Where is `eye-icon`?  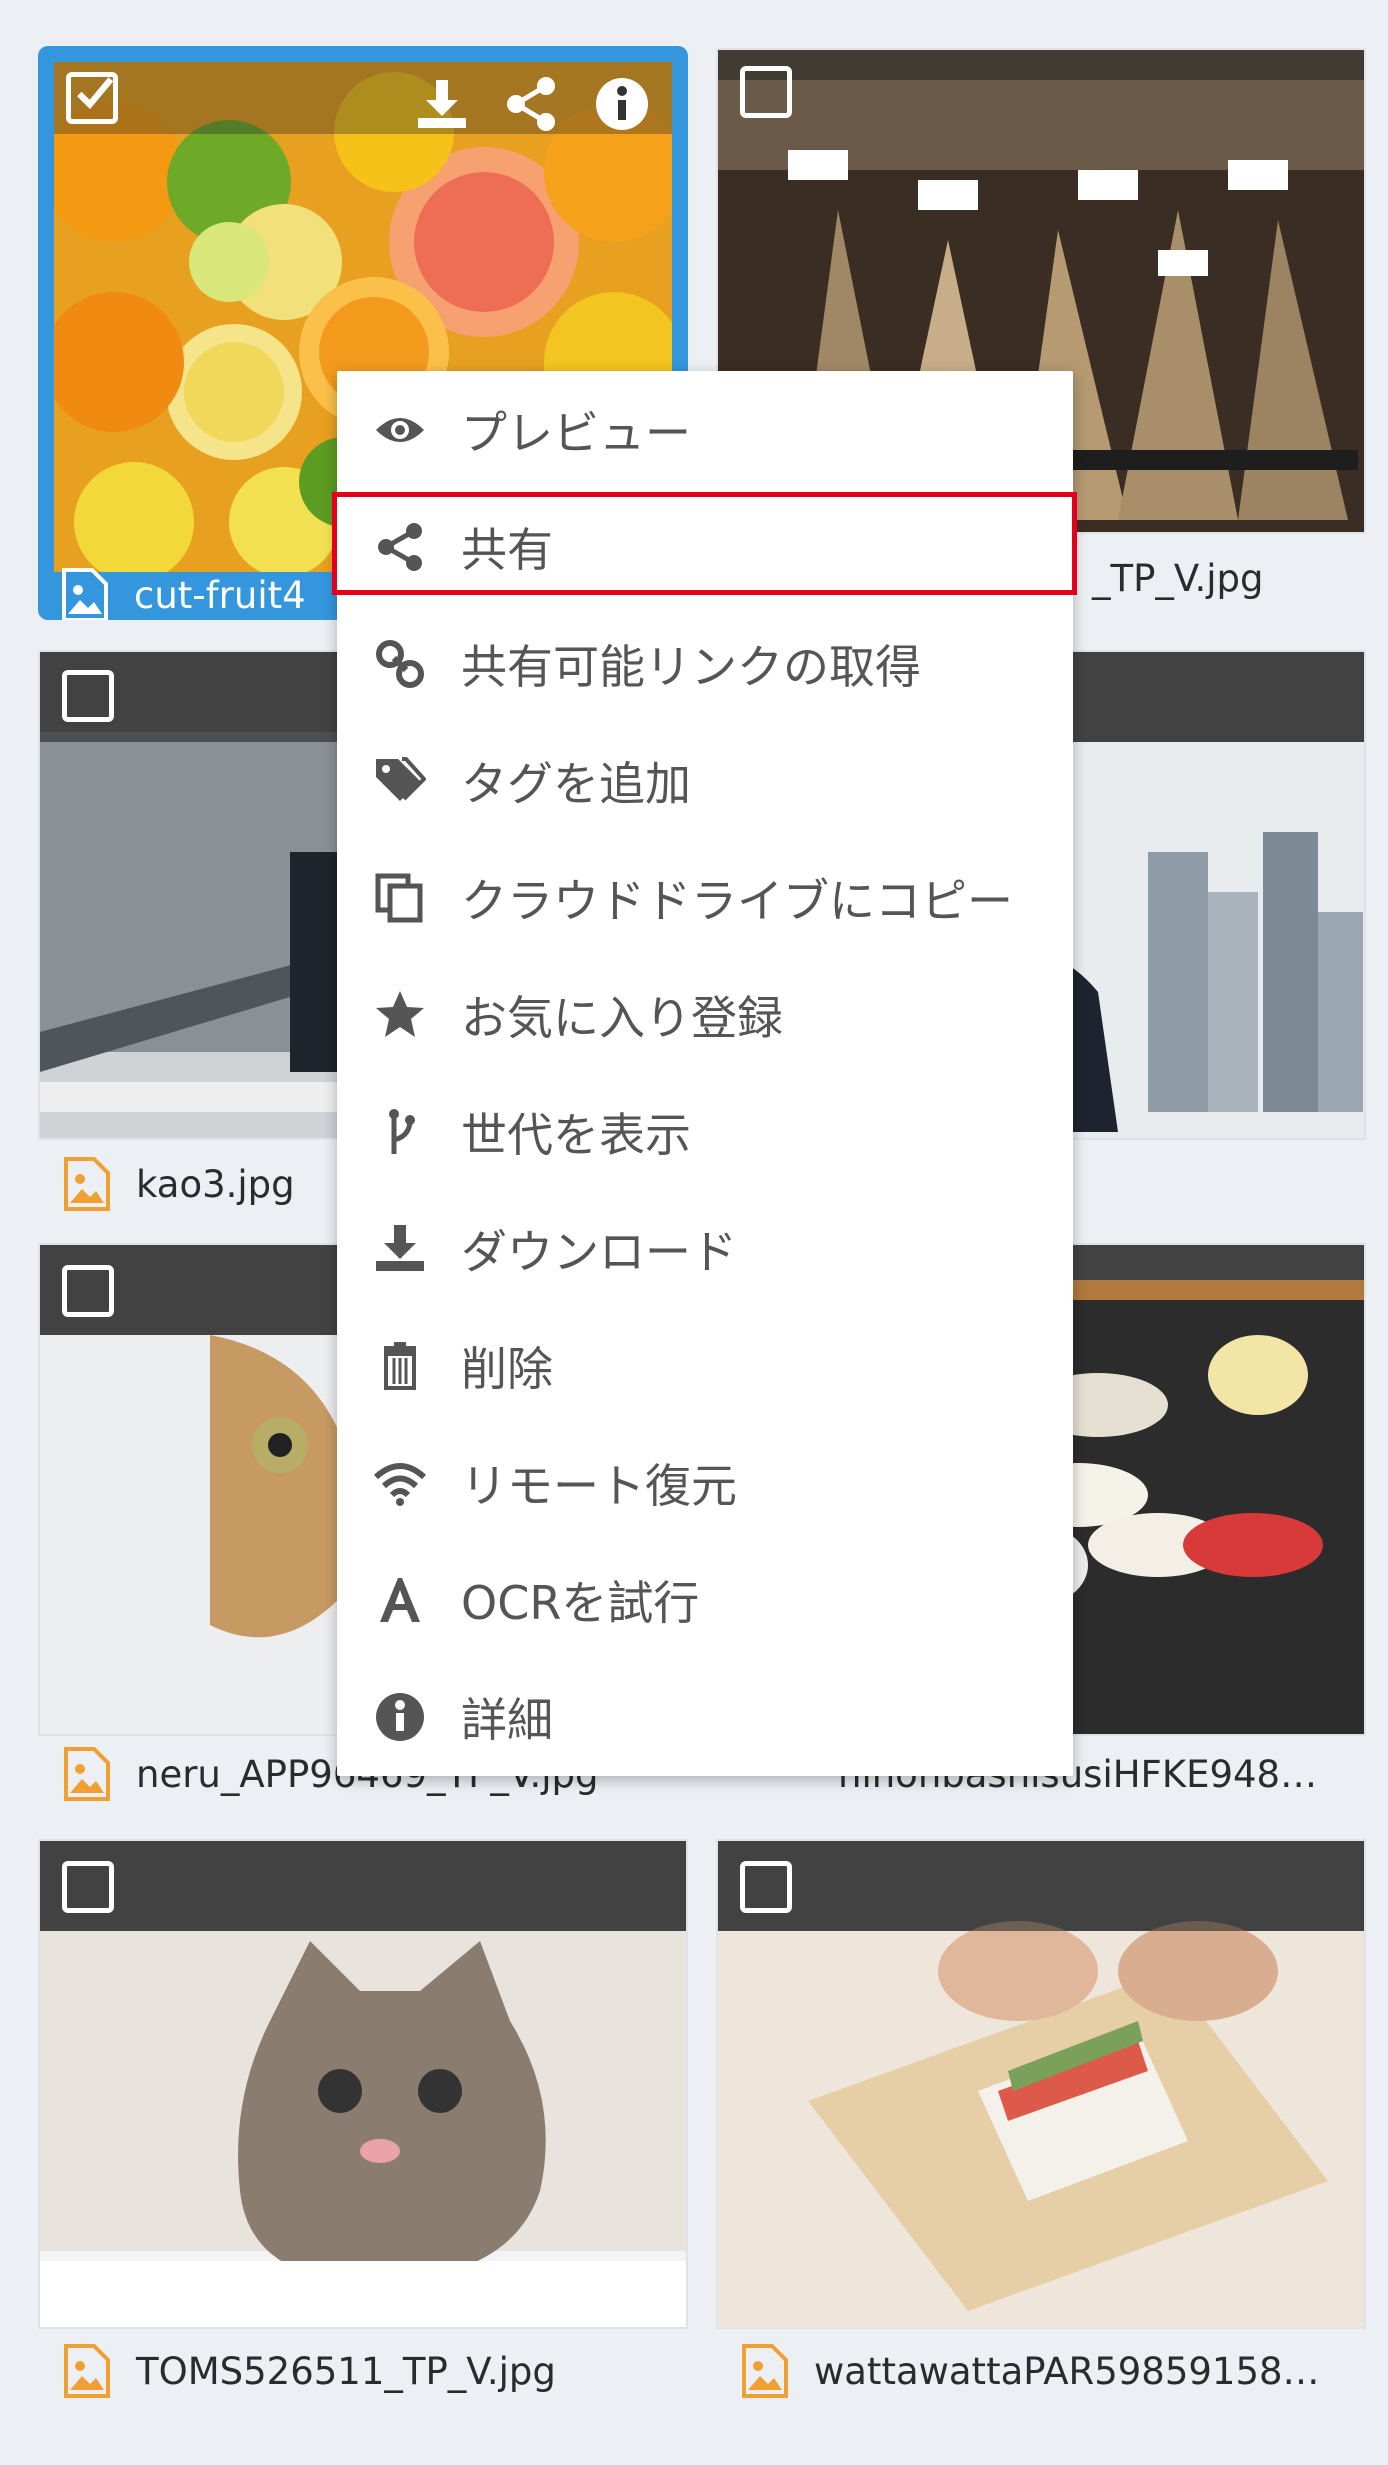
eye-icon is located at coordinates (400, 430).